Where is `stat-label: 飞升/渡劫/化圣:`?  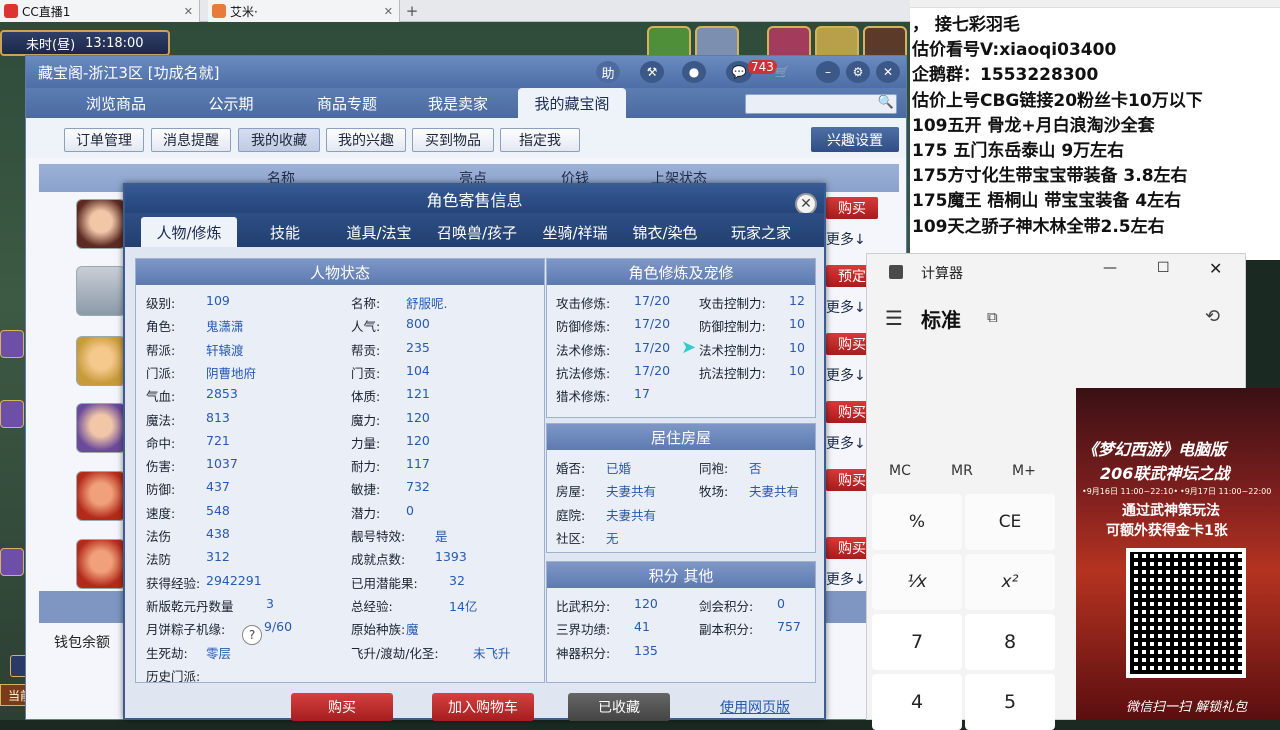
stat-label: 飞升/渡劫/化圣: is located at coordinates (395, 653).